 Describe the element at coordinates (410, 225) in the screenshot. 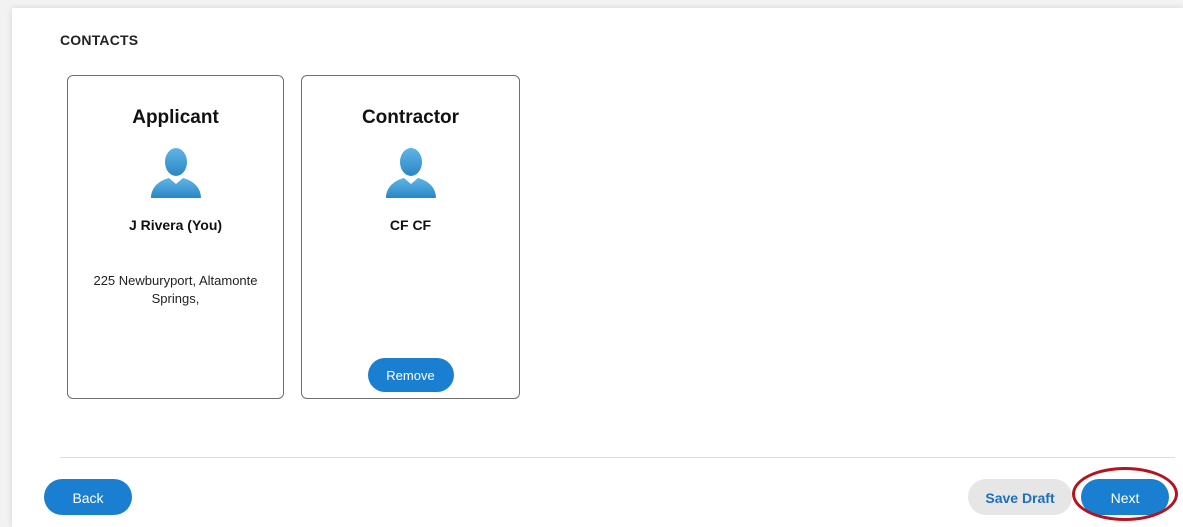

I see `contact-name: CF CF` at that location.